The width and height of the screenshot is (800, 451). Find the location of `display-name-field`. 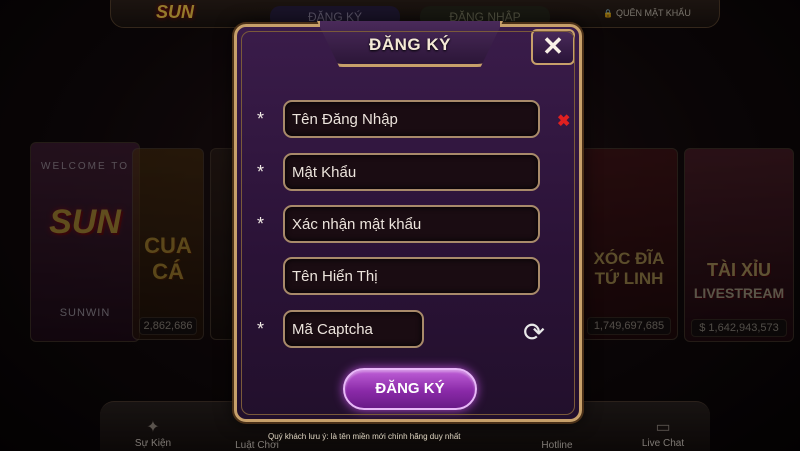

display-name-field is located at coordinates (411, 276).